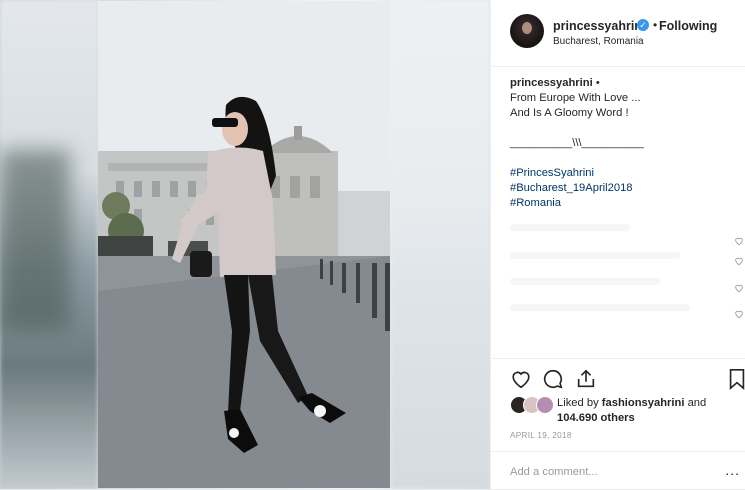 The image size is (745, 490). Describe the element at coordinates (599, 26) in the screenshot. I see `username-link: princessyahrini` at that location.